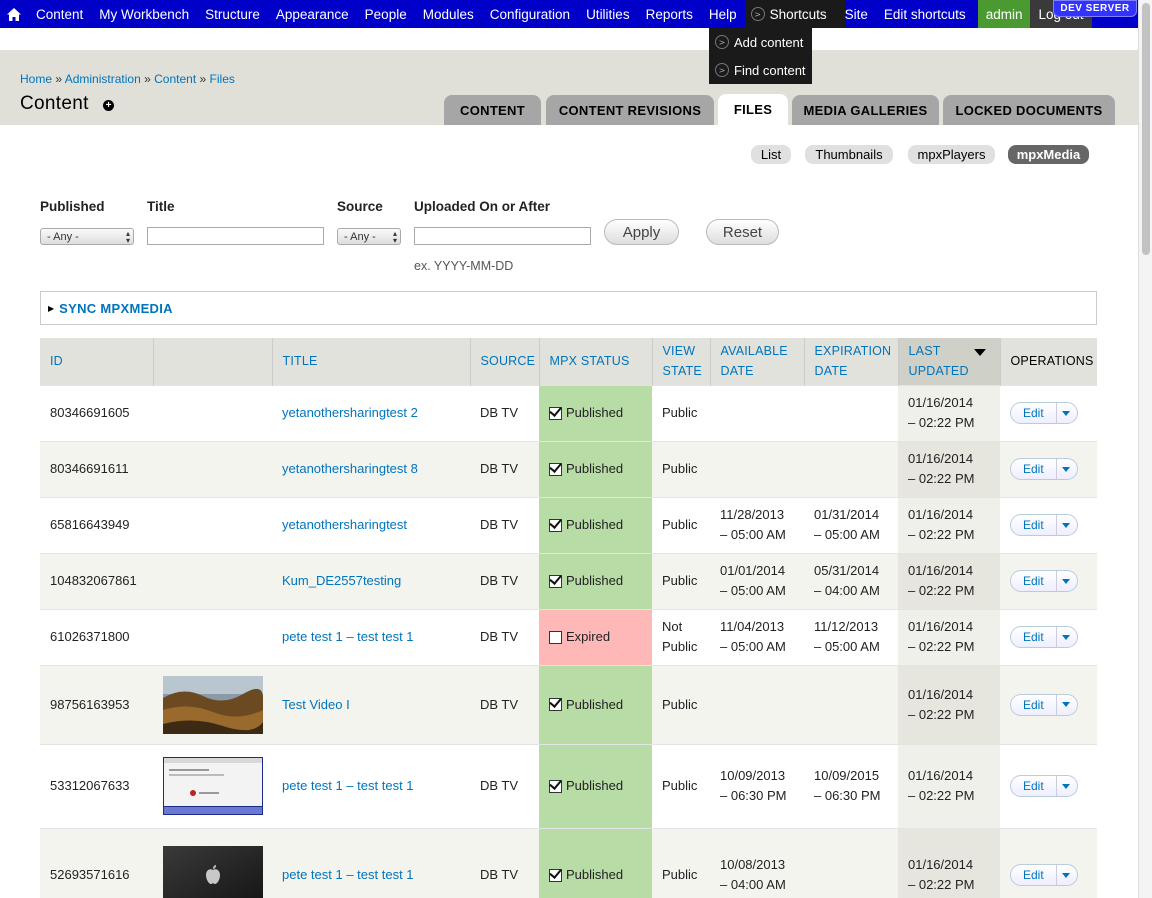  Describe the element at coordinates (760, 42) in the screenshot. I see `shortcut-add-content: > Add content` at that location.